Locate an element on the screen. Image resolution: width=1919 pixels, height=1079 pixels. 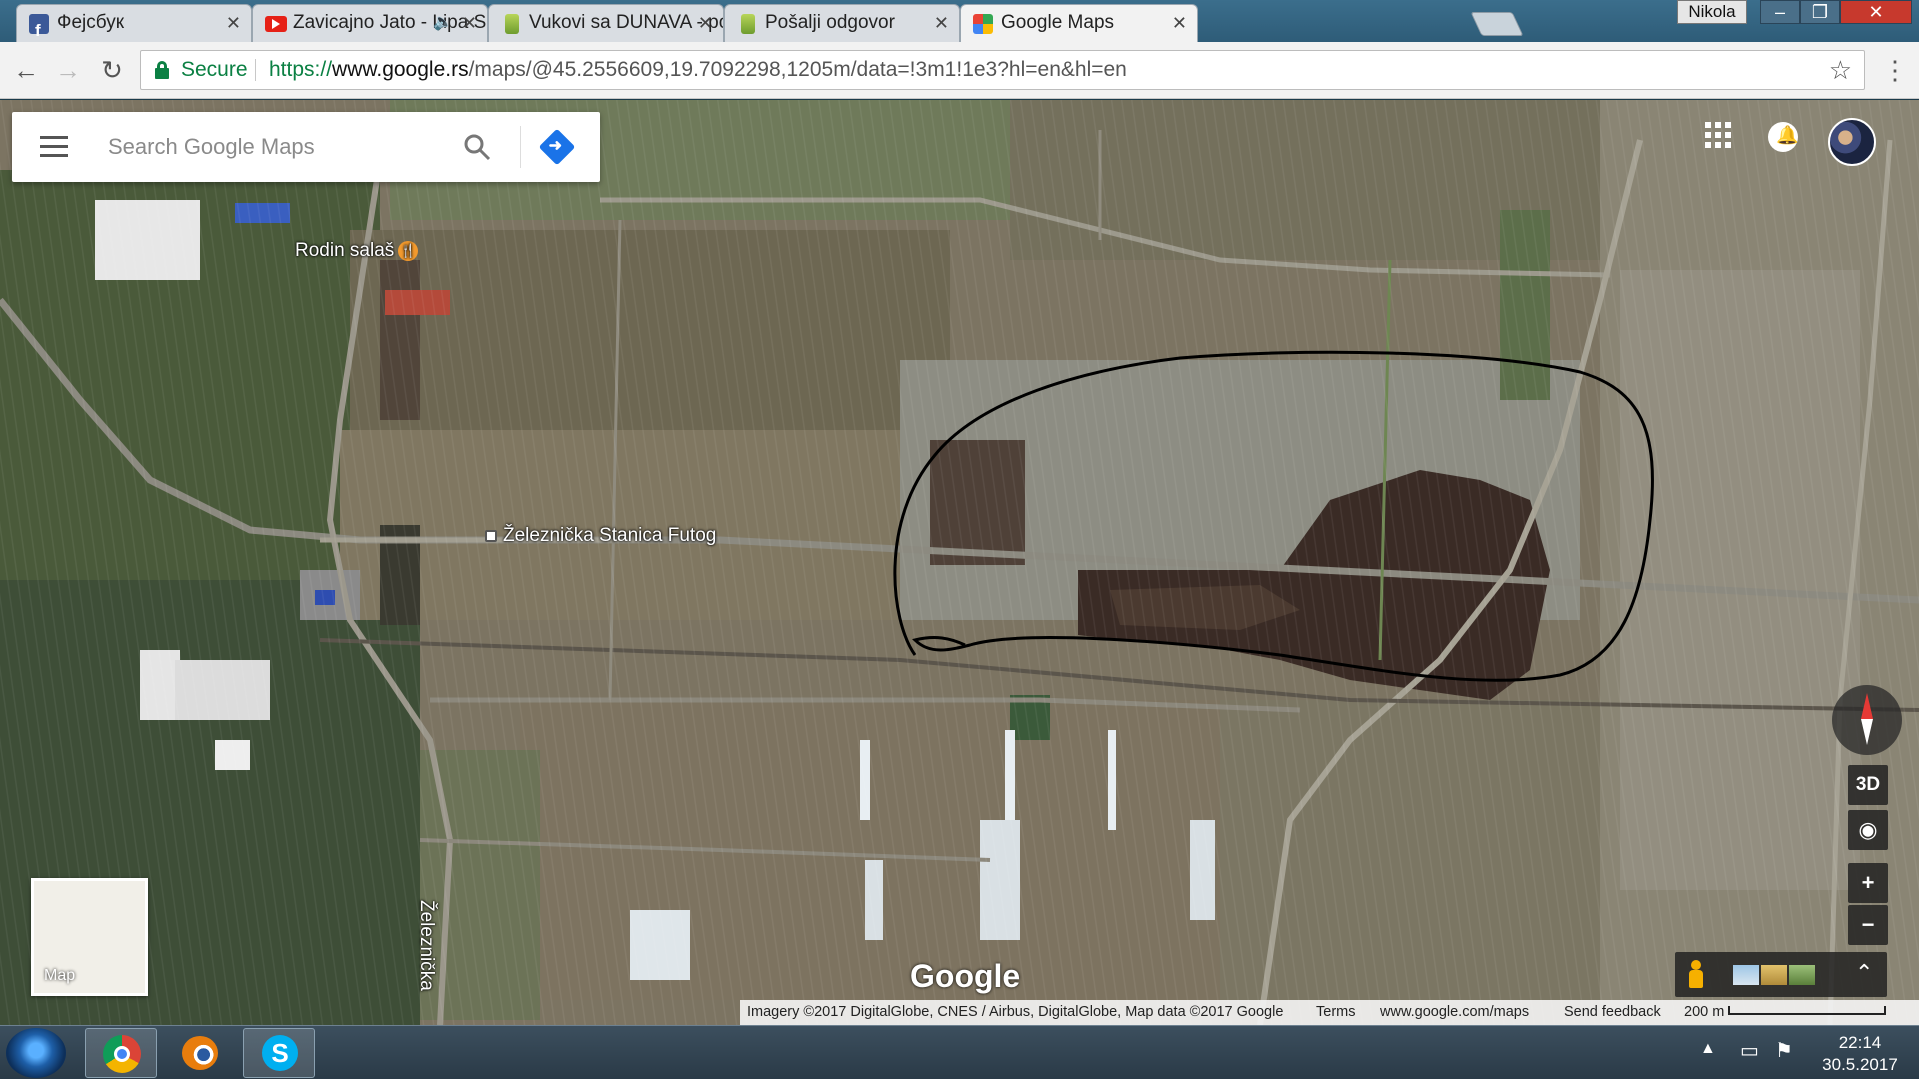
blender-icon is located at coordinates (200, 1053).